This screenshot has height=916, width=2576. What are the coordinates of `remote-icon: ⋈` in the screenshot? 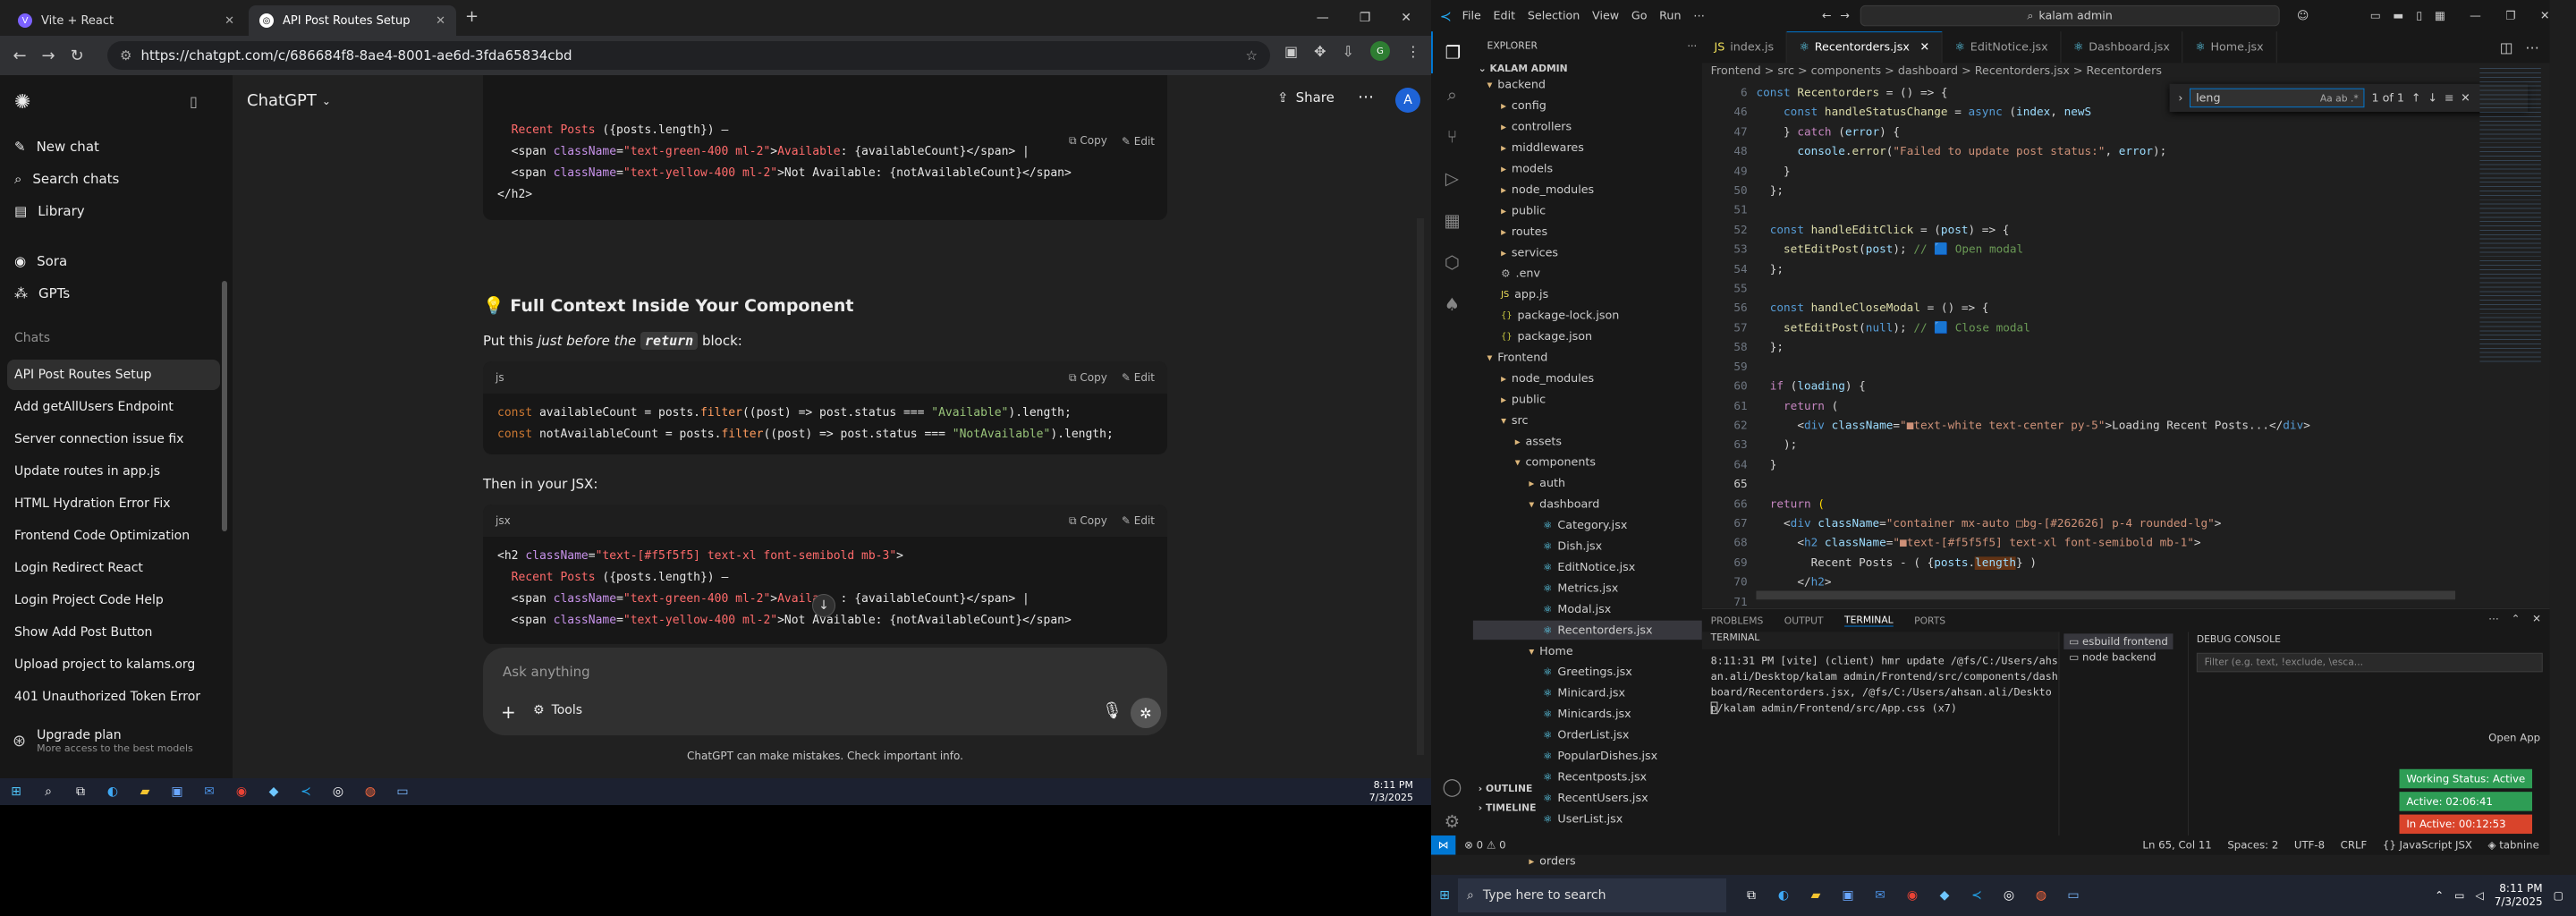 It's located at (1443, 845).